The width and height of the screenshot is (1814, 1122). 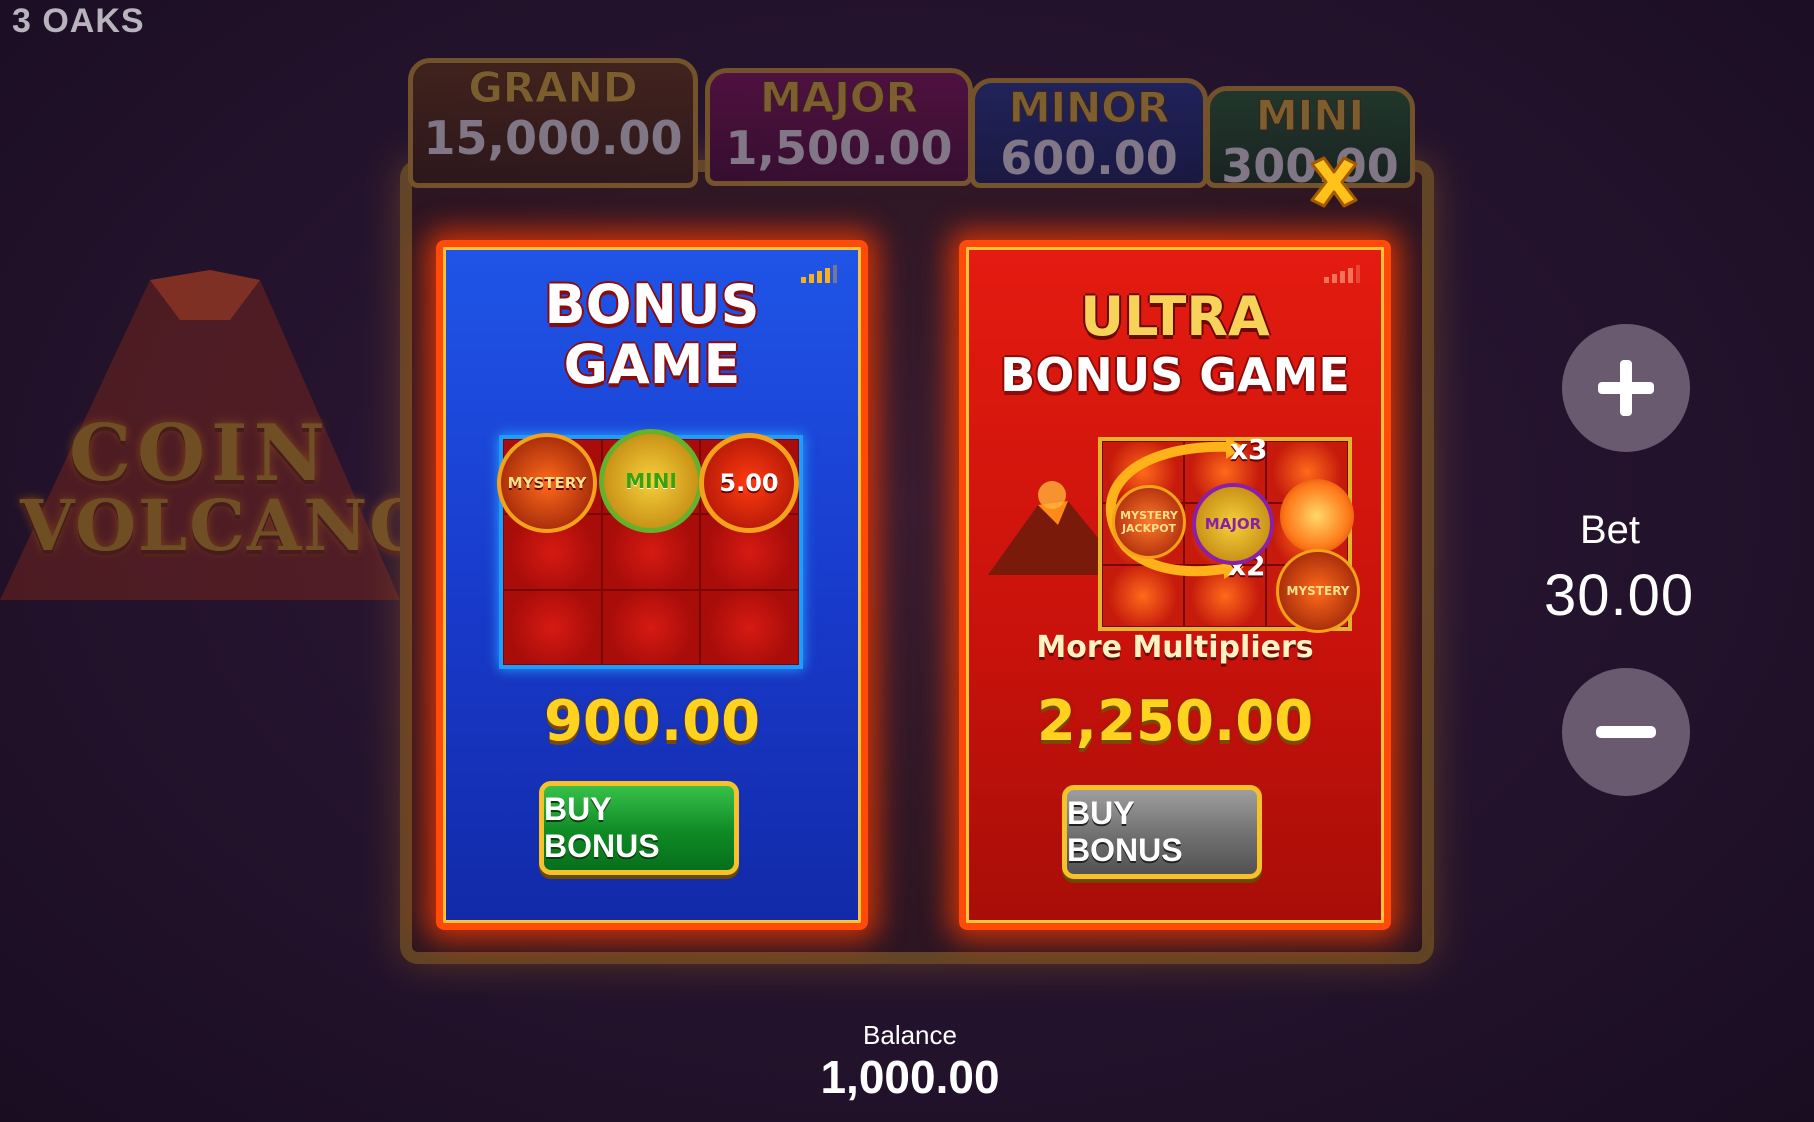 What do you see at coordinates (651, 481) in the screenshot?
I see `mini-coin: MINI` at bounding box center [651, 481].